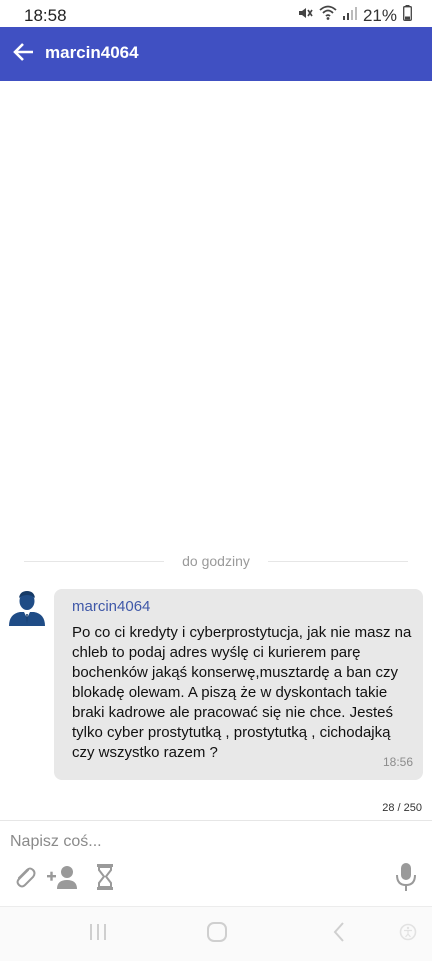  Describe the element at coordinates (407, 15) in the screenshot. I see `battery-icon` at that location.